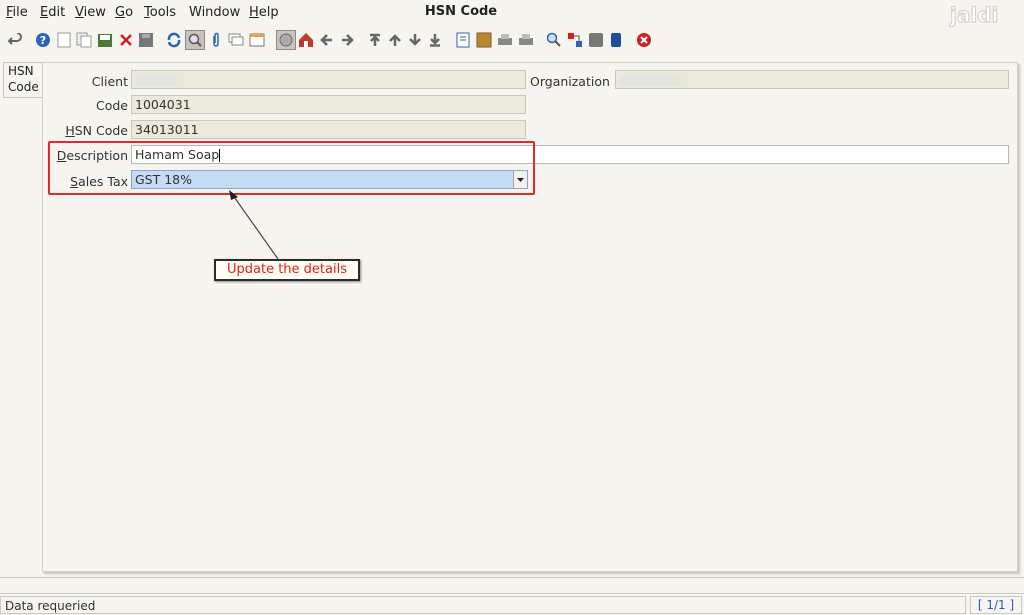  What do you see at coordinates (328, 129) in the screenshot?
I see `hsn-code-field: 34013011` at bounding box center [328, 129].